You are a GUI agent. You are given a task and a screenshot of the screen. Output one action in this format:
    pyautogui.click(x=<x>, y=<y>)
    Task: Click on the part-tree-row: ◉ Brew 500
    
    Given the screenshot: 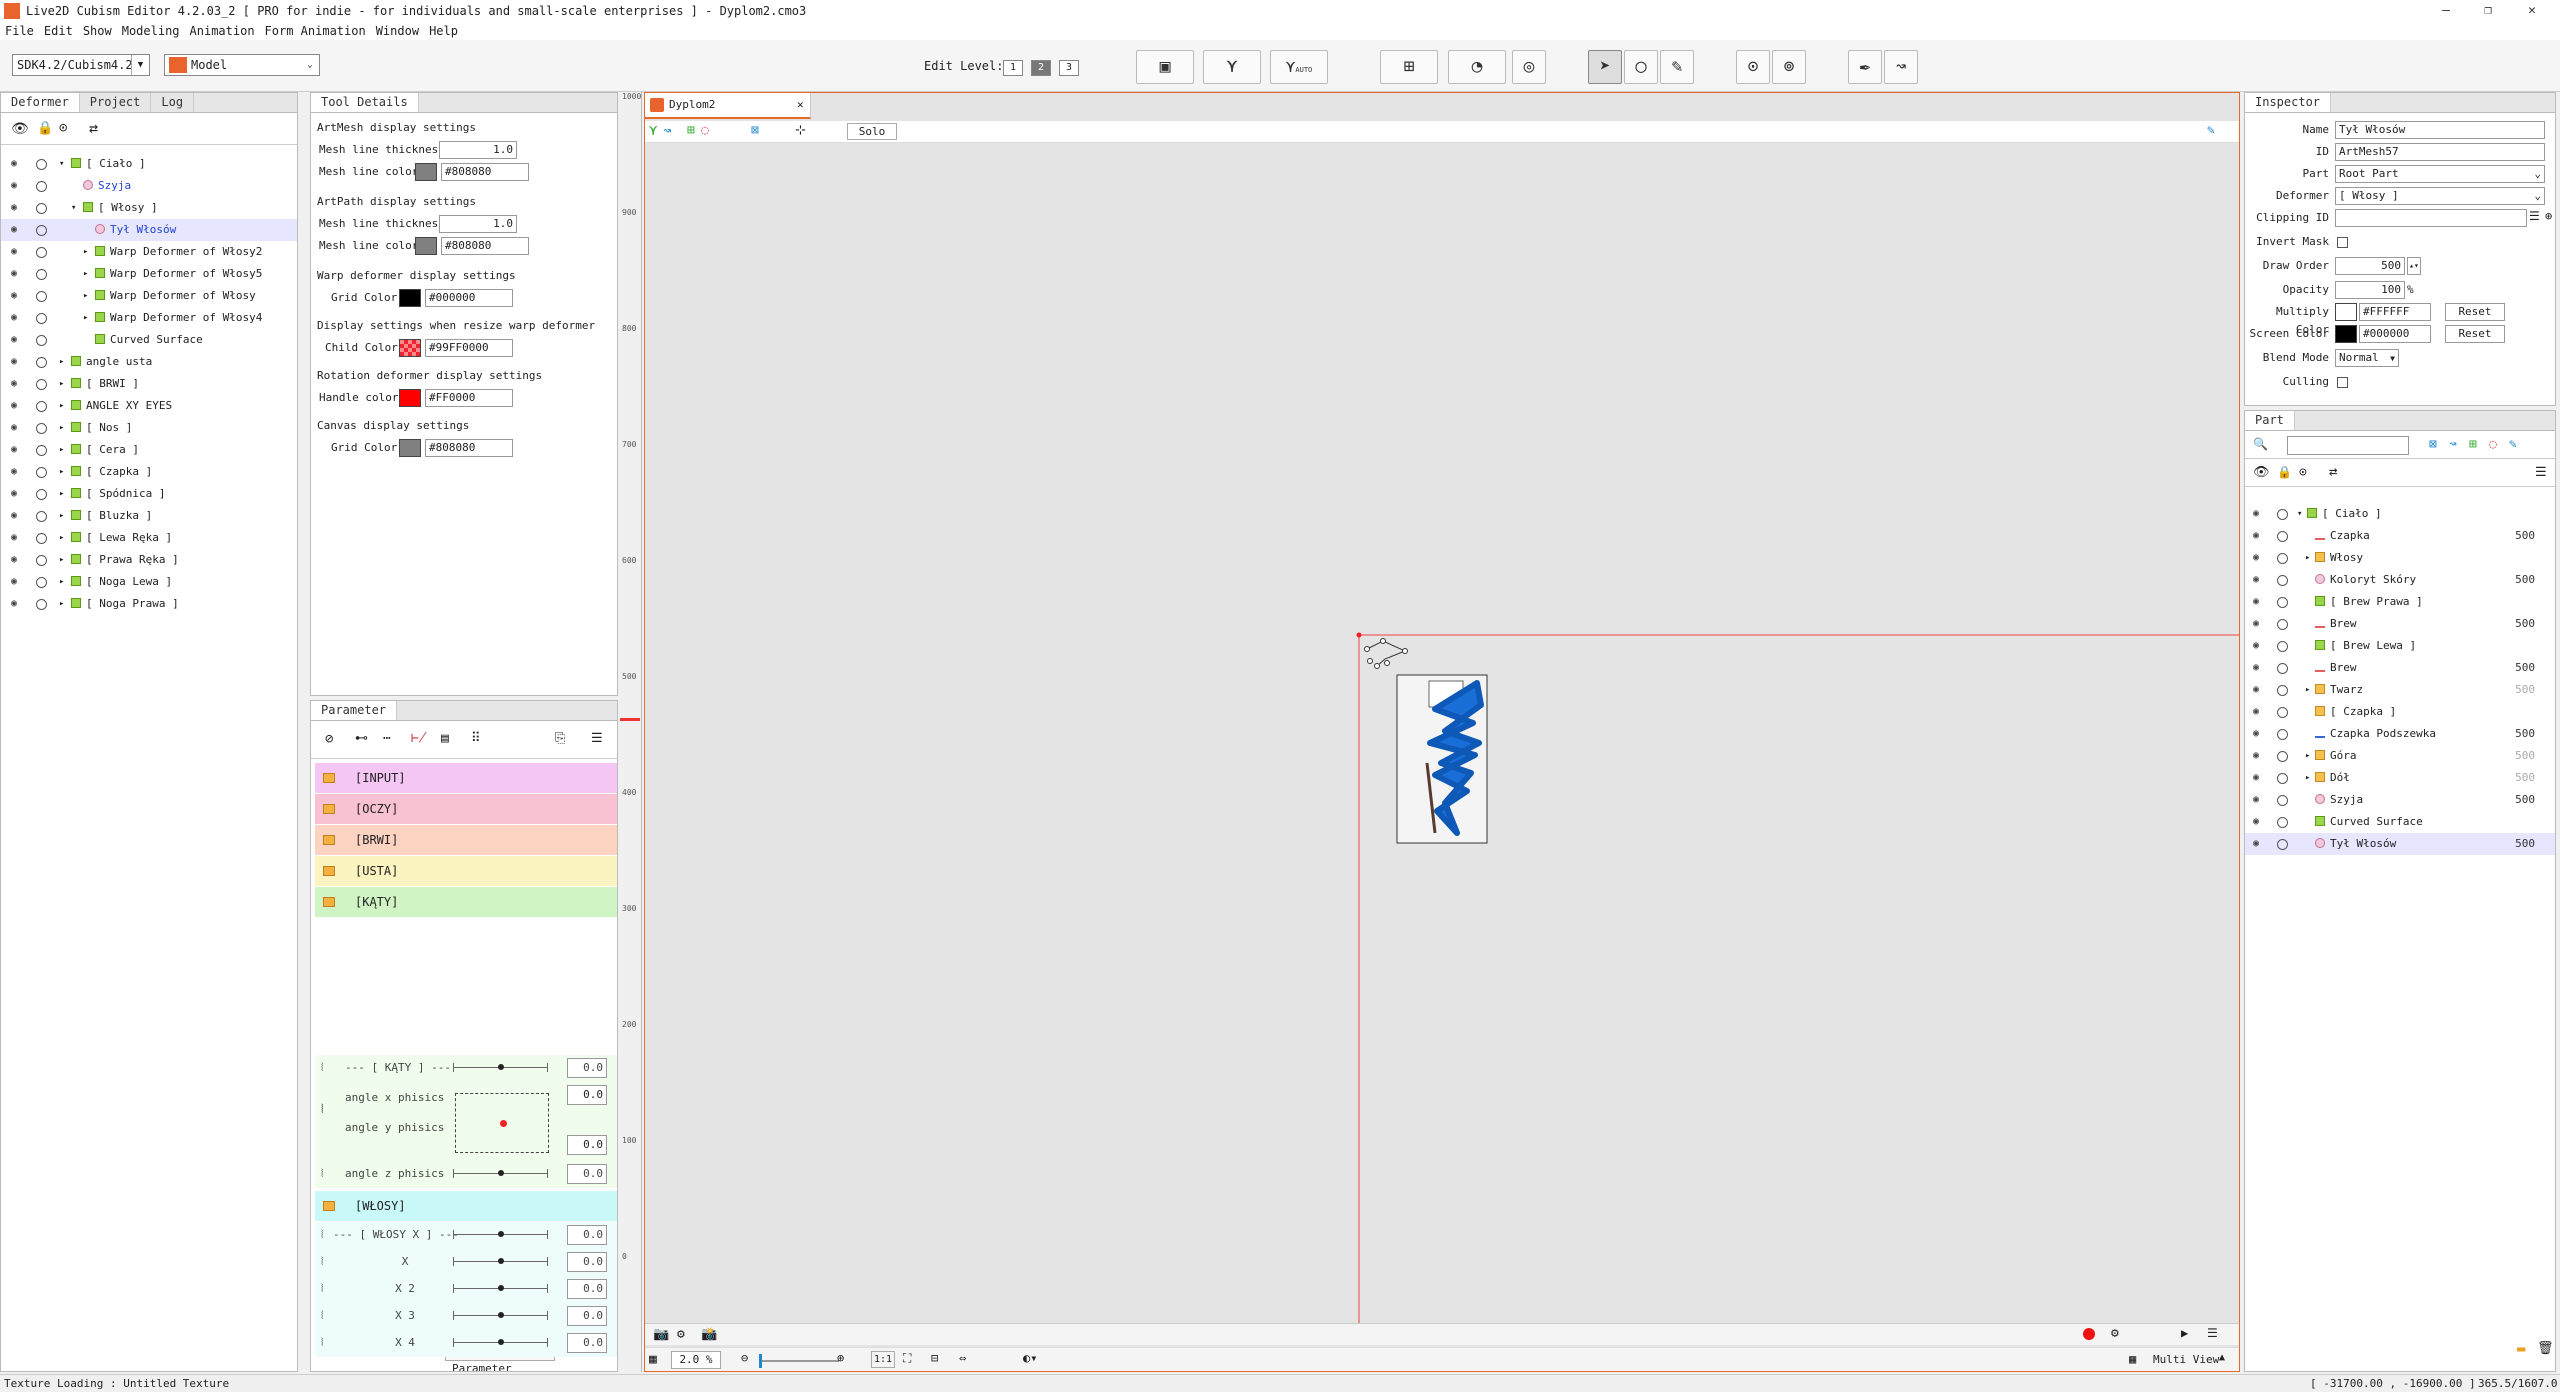 What is the action you would take?
    pyautogui.click(x=2400, y=624)
    